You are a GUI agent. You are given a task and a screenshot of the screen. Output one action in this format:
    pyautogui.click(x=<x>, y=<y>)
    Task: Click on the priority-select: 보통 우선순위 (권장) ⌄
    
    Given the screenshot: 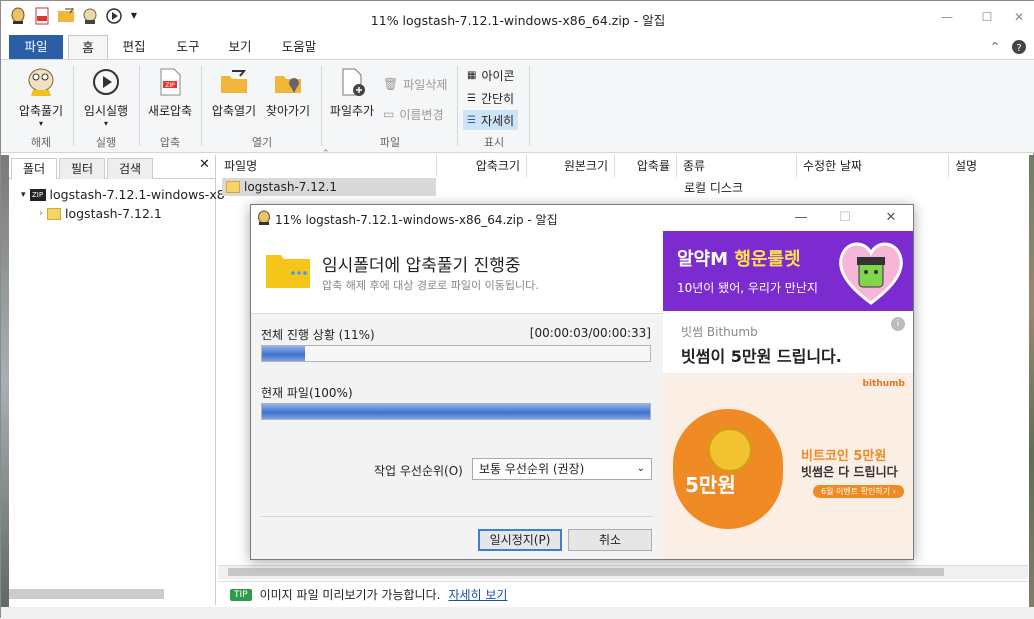 What is the action you would take?
    pyautogui.click(x=562, y=469)
    